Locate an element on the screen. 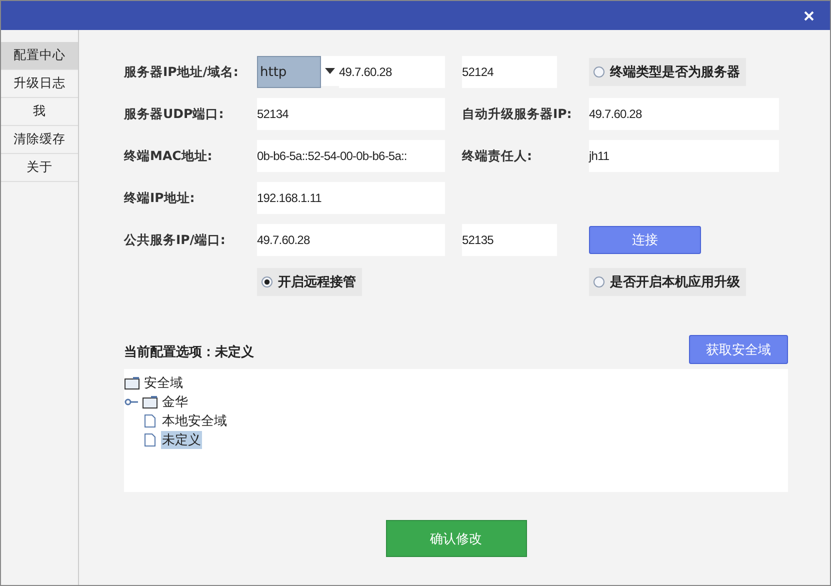 This screenshot has height=586, width=831. tree-item: 金华 is located at coordinates (175, 401).